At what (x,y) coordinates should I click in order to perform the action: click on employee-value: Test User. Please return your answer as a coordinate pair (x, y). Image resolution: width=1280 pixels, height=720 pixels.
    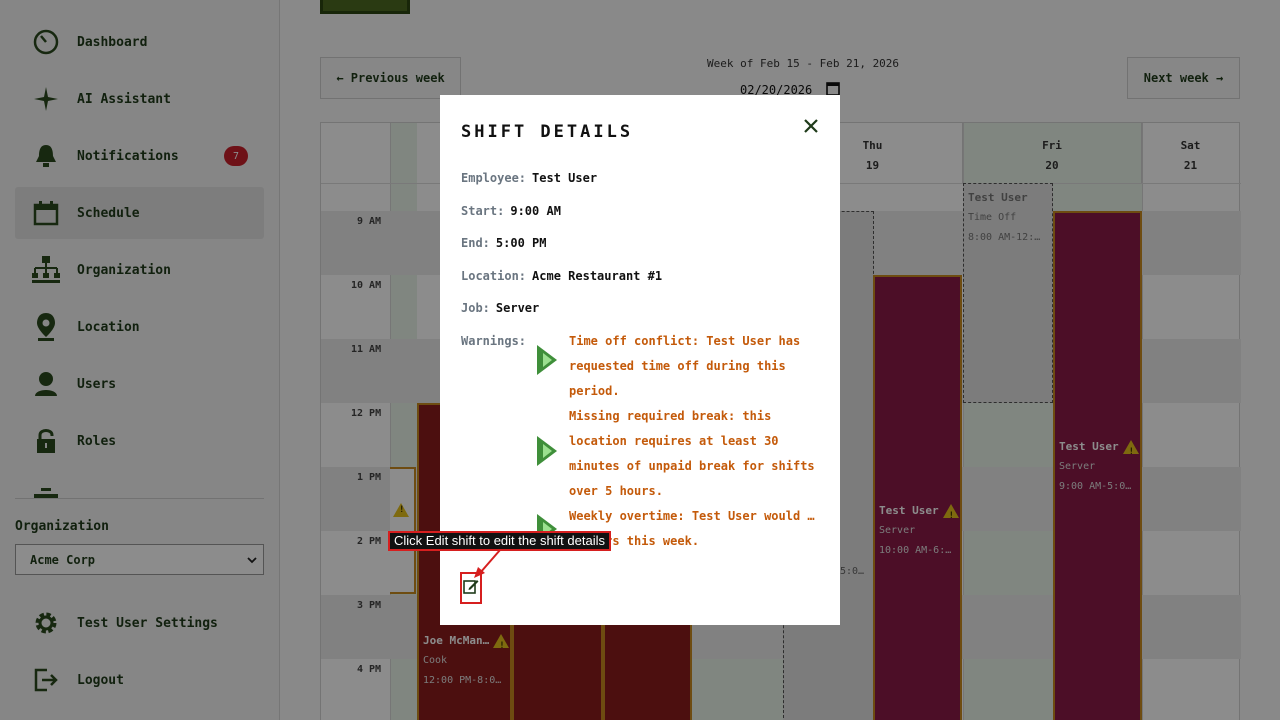
    Looking at the image, I should click on (565, 178).